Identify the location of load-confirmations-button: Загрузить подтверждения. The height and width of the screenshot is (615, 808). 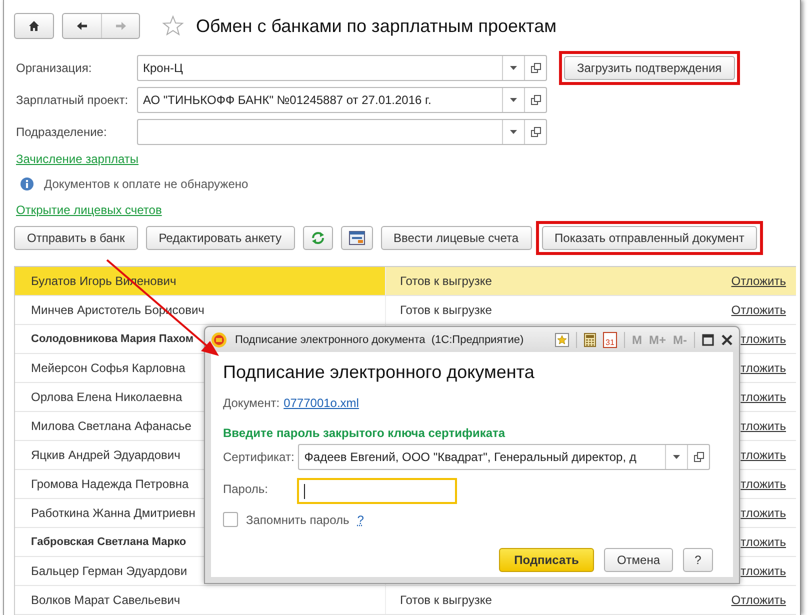
(649, 68).